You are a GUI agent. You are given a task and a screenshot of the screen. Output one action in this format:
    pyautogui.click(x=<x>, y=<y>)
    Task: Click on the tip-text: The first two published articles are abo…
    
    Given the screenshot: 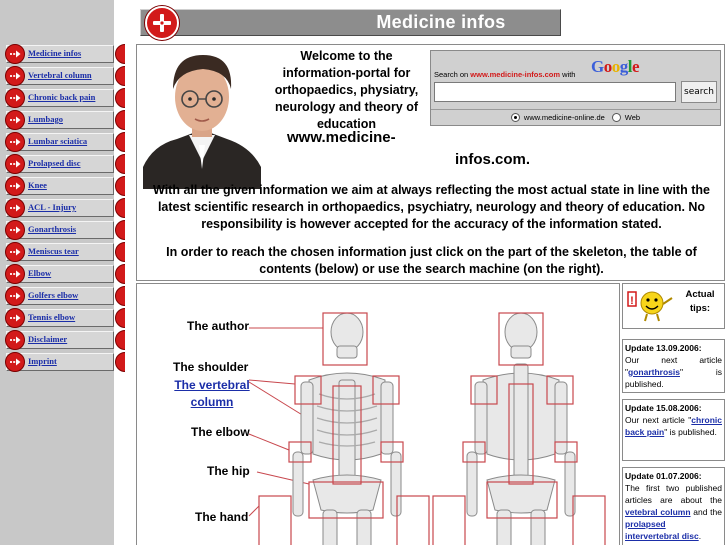 What is the action you would take?
    pyautogui.click(x=673, y=494)
    